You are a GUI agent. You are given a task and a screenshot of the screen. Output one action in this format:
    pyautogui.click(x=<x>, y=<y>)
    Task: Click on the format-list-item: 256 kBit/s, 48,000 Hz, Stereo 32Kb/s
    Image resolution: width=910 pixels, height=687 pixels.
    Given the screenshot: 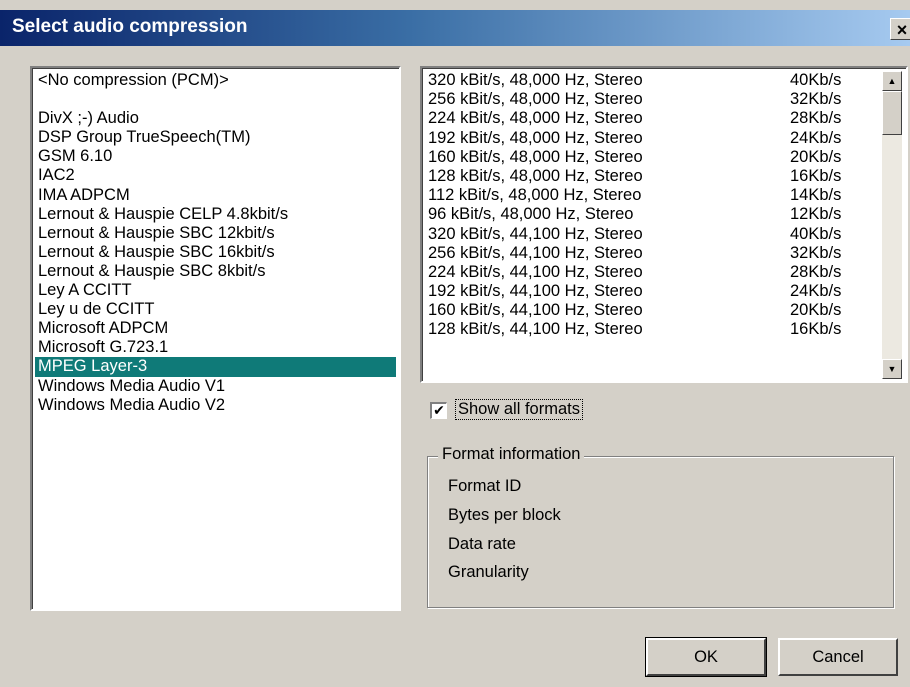 What is the action you would take?
    pyautogui.click(x=652, y=99)
    